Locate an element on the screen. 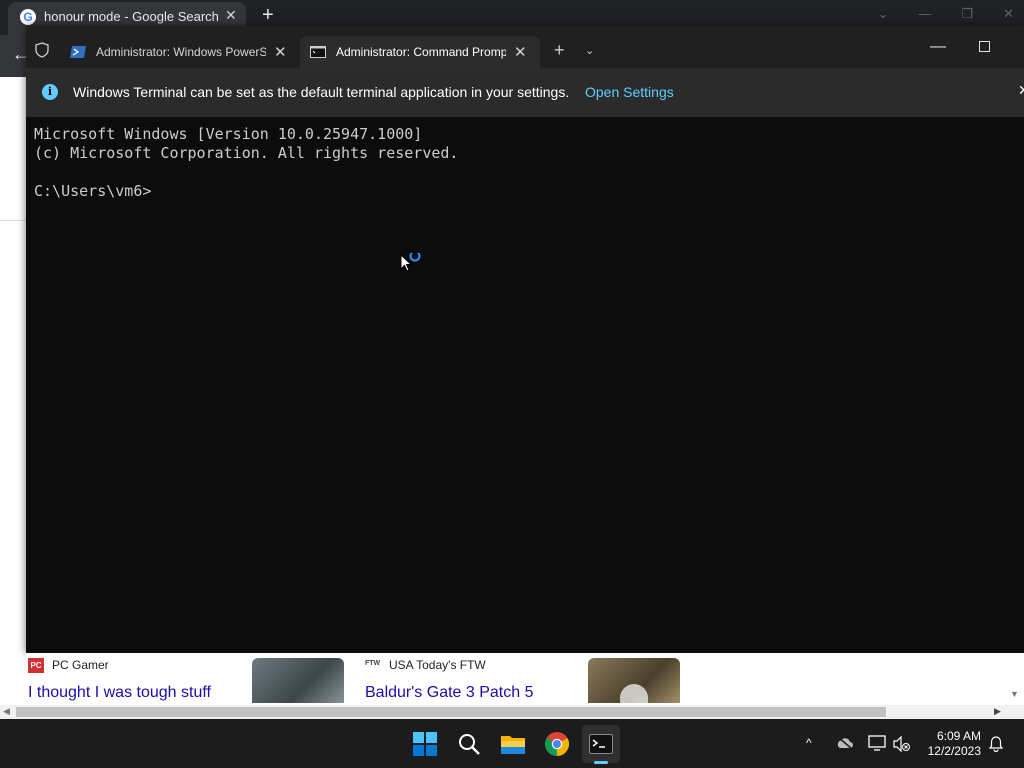 This screenshot has height=768, width=1024. google-favicon-icon: G is located at coordinates (28, 17).